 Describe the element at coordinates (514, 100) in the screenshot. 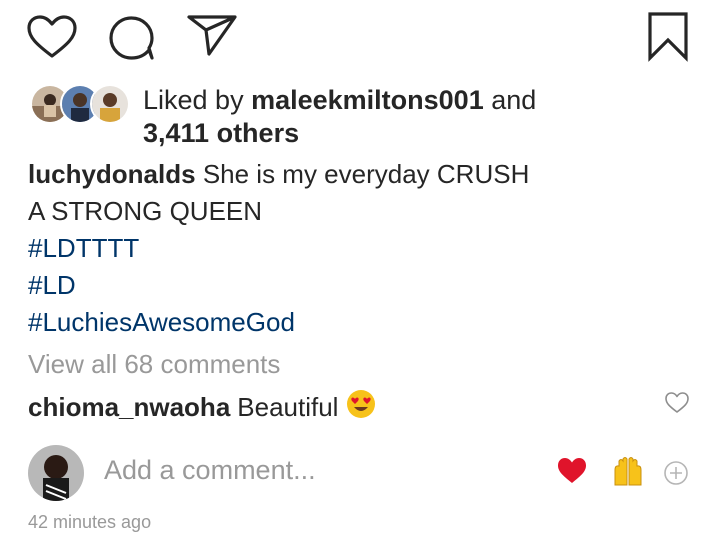

I see `liked-by-conjunction: and` at that location.